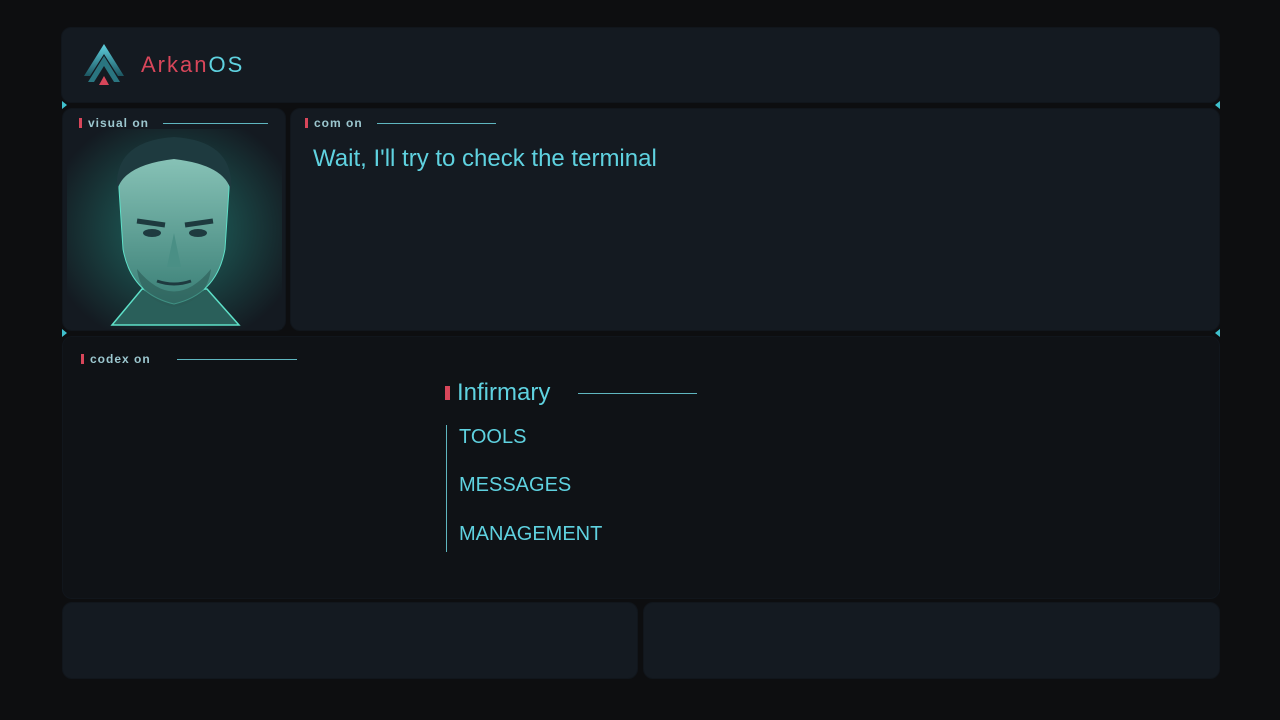 The image size is (1280, 720). Describe the element at coordinates (638, 393) in the screenshot. I see `menu-title-divider` at that location.